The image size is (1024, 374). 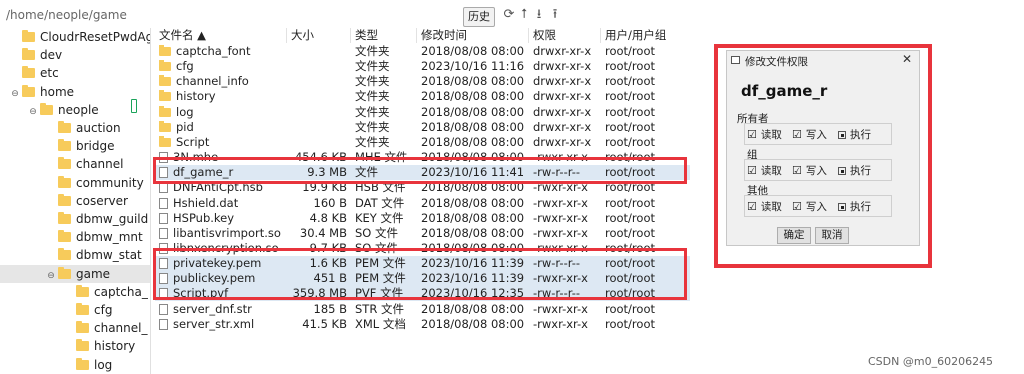 What do you see at coordinates (75, 273) in the screenshot?
I see `tree-item-game: ⊖ game` at bounding box center [75, 273].